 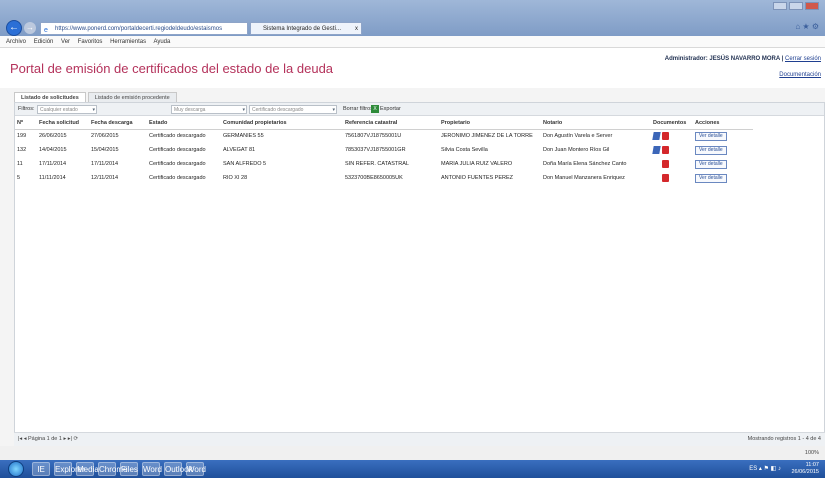 What do you see at coordinates (596, 123) in the screenshot?
I see `col-notario: Notario` at bounding box center [596, 123].